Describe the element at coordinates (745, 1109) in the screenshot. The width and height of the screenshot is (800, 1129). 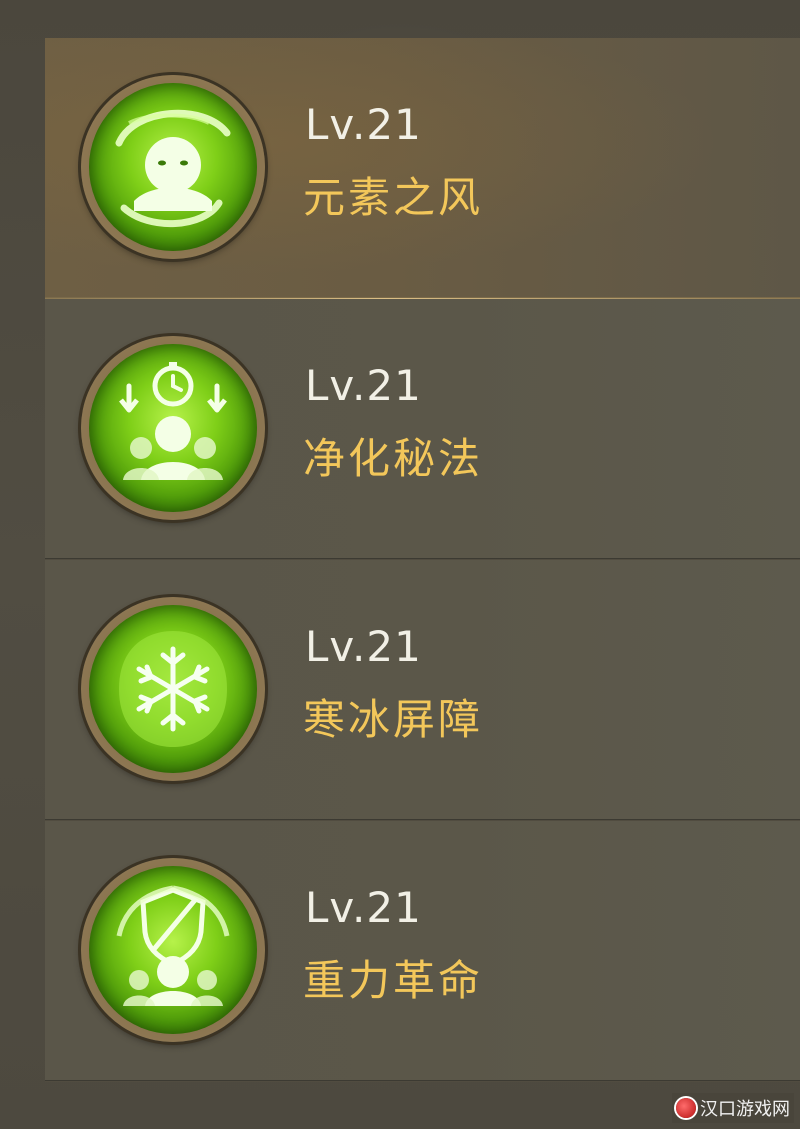
I see `watermark-text: 汉口游戏网` at that location.